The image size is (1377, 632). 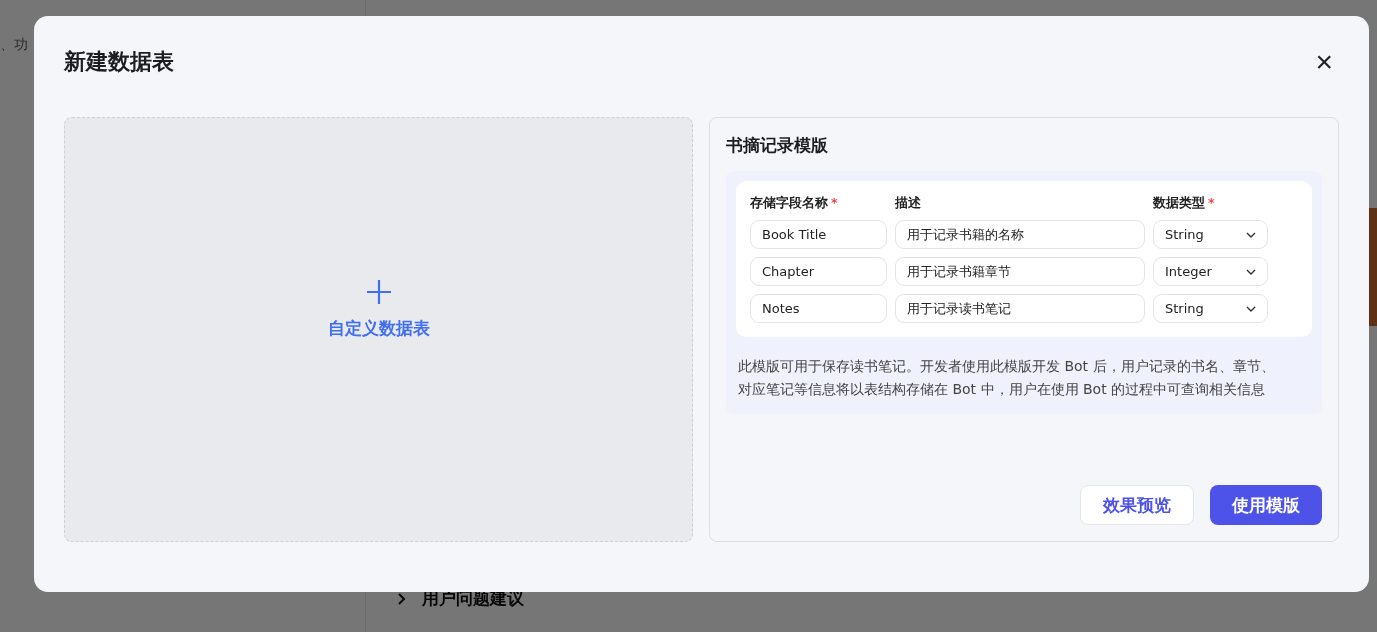 I want to click on plus-icon, so click(x=378, y=292).